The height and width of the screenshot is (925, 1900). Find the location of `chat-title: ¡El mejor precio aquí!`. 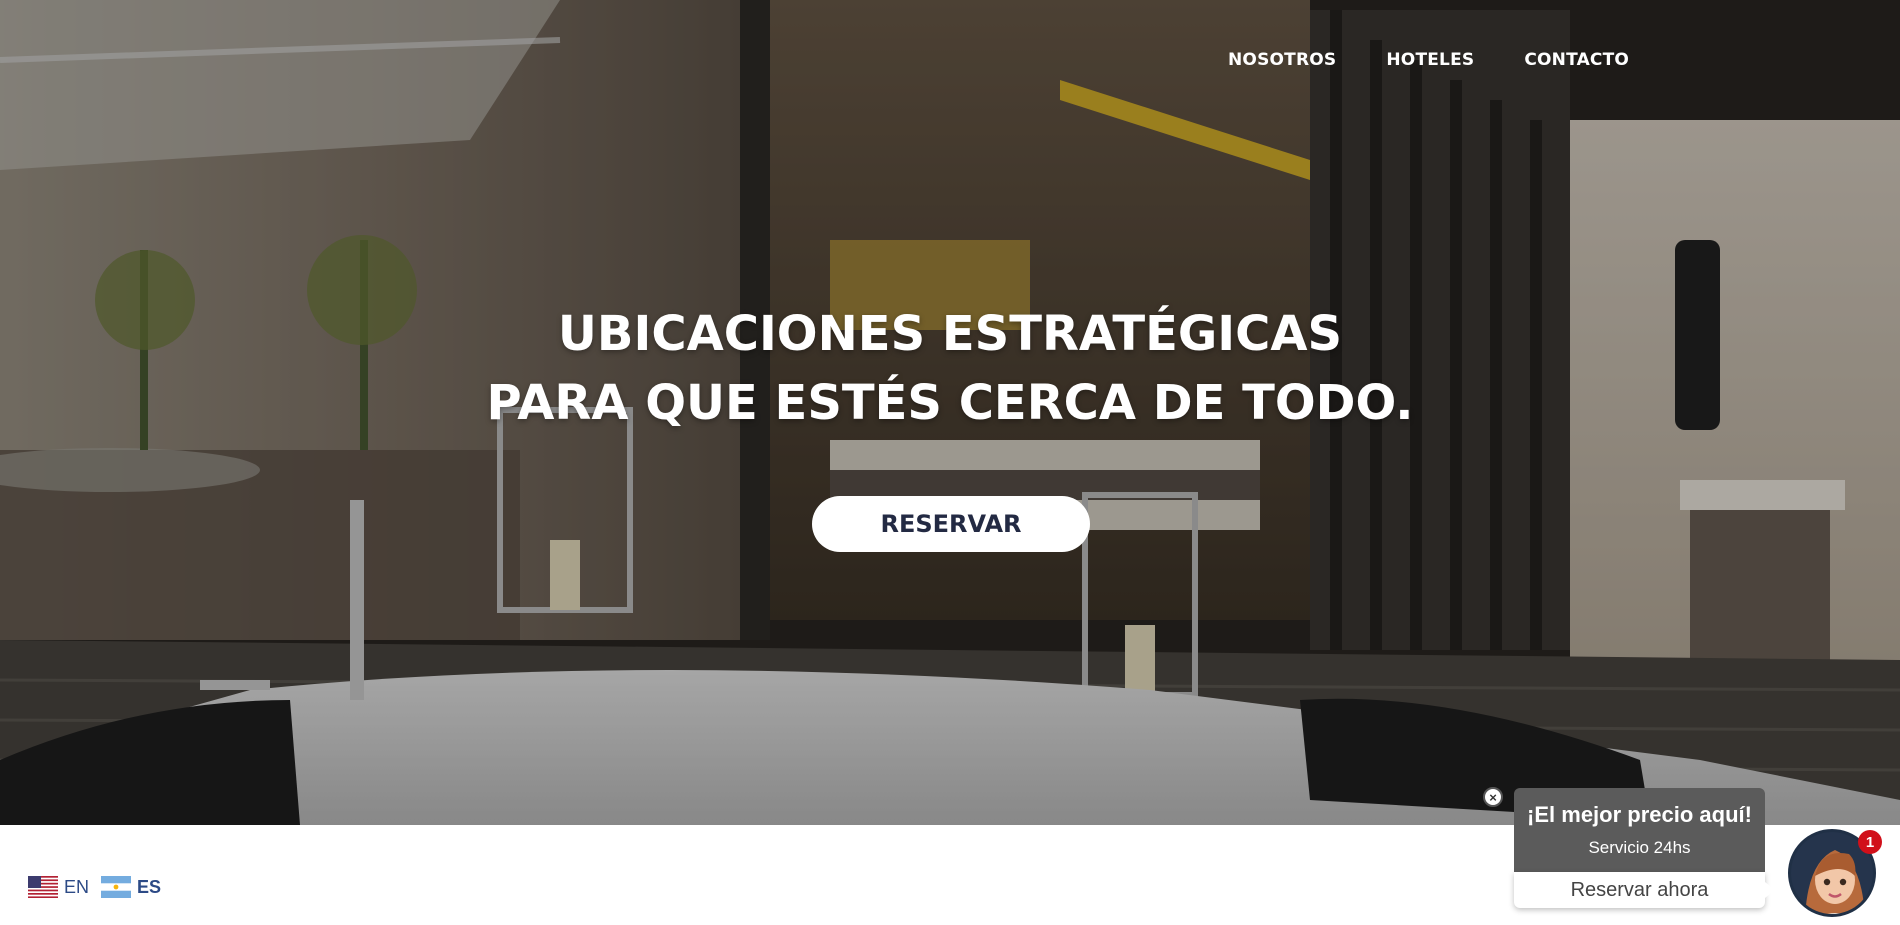

chat-title: ¡El mejor precio aquí! is located at coordinates (1639, 814).